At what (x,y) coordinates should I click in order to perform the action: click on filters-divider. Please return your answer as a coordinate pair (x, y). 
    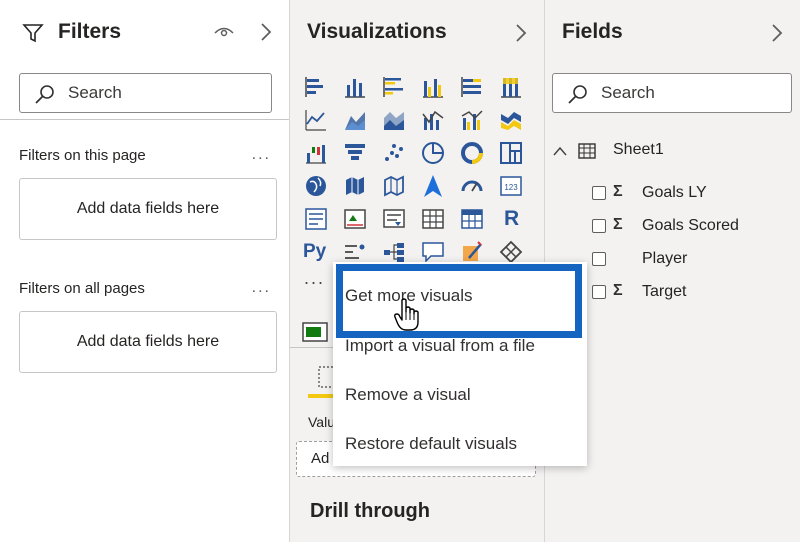
    Looking at the image, I should click on (144, 119).